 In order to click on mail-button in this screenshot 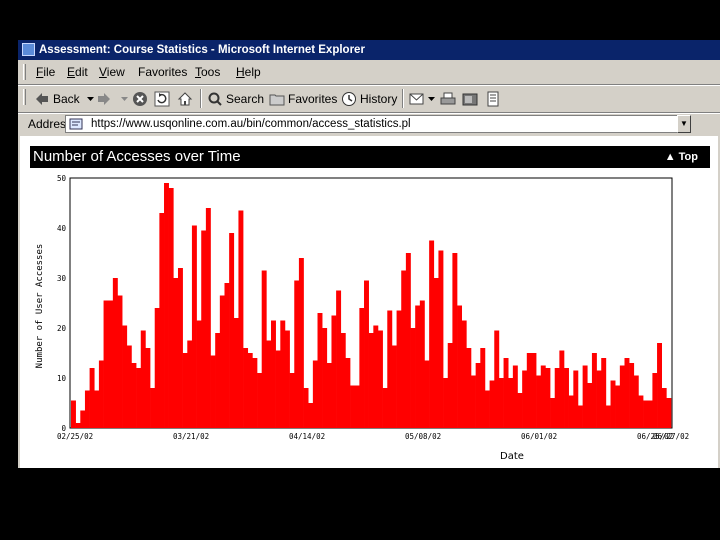, I will do `click(422, 98)`.